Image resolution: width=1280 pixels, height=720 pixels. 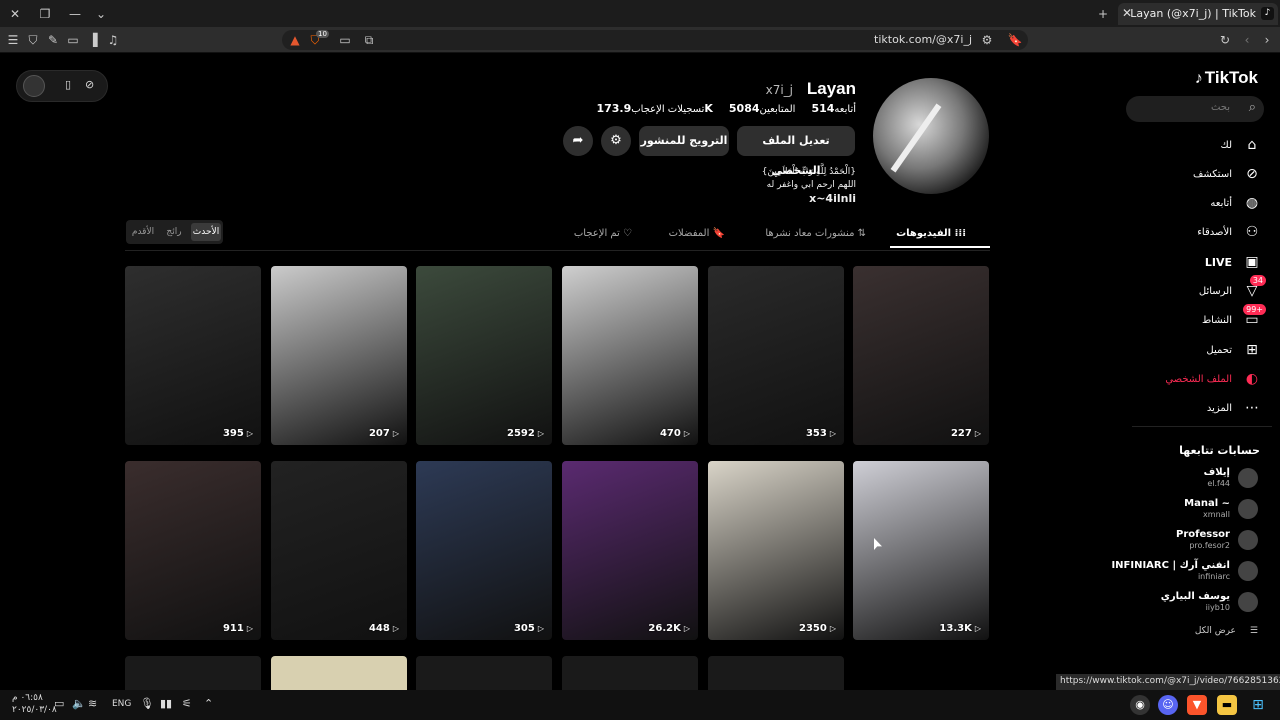 I want to click on following-account: إيلاف el.f44, so click(x=1183, y=479).